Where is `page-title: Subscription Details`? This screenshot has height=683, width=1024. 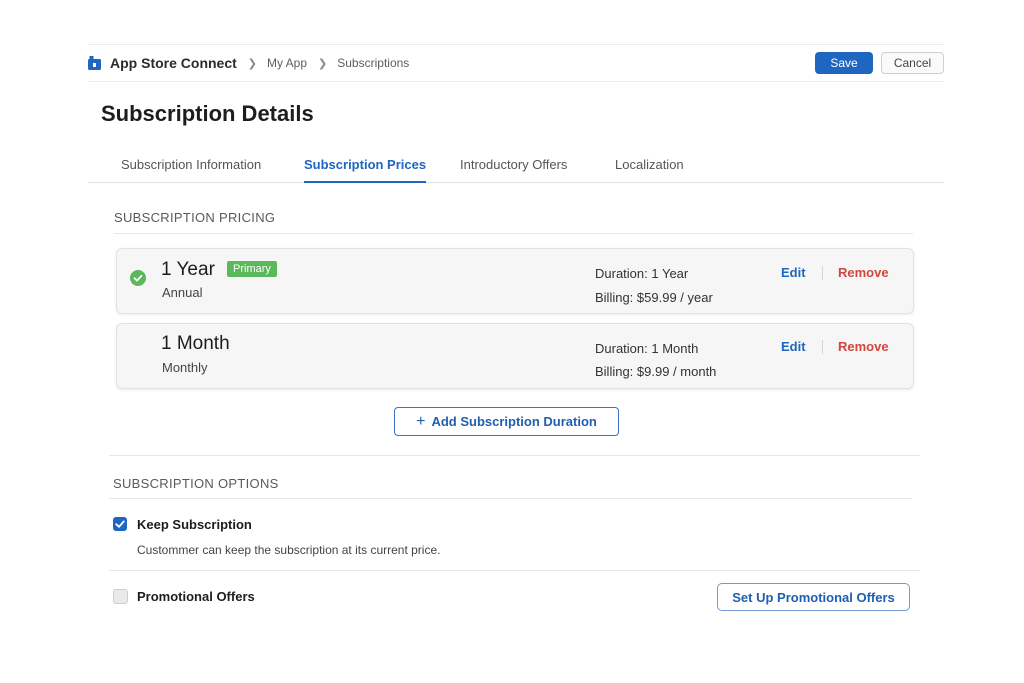
page-title: Subscription Details is located at coordinates (207, 113).